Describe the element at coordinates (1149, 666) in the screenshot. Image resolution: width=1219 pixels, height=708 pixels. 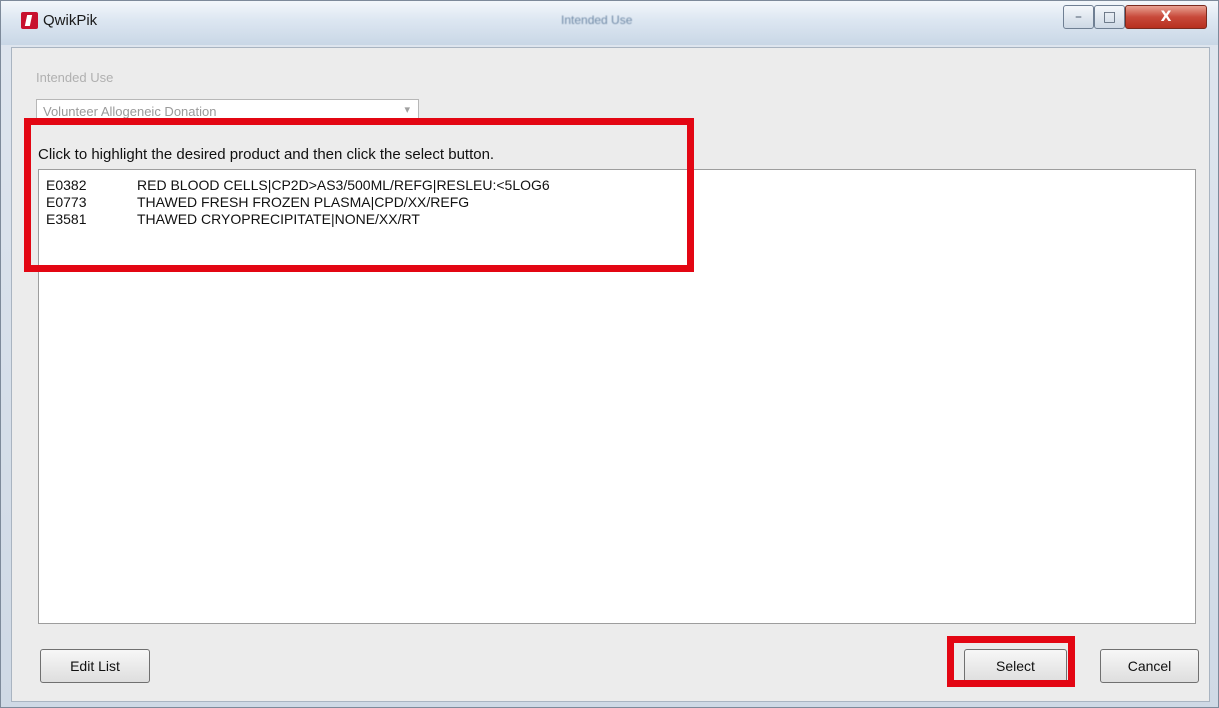
I see `cancel-button: Cancel` at that location.